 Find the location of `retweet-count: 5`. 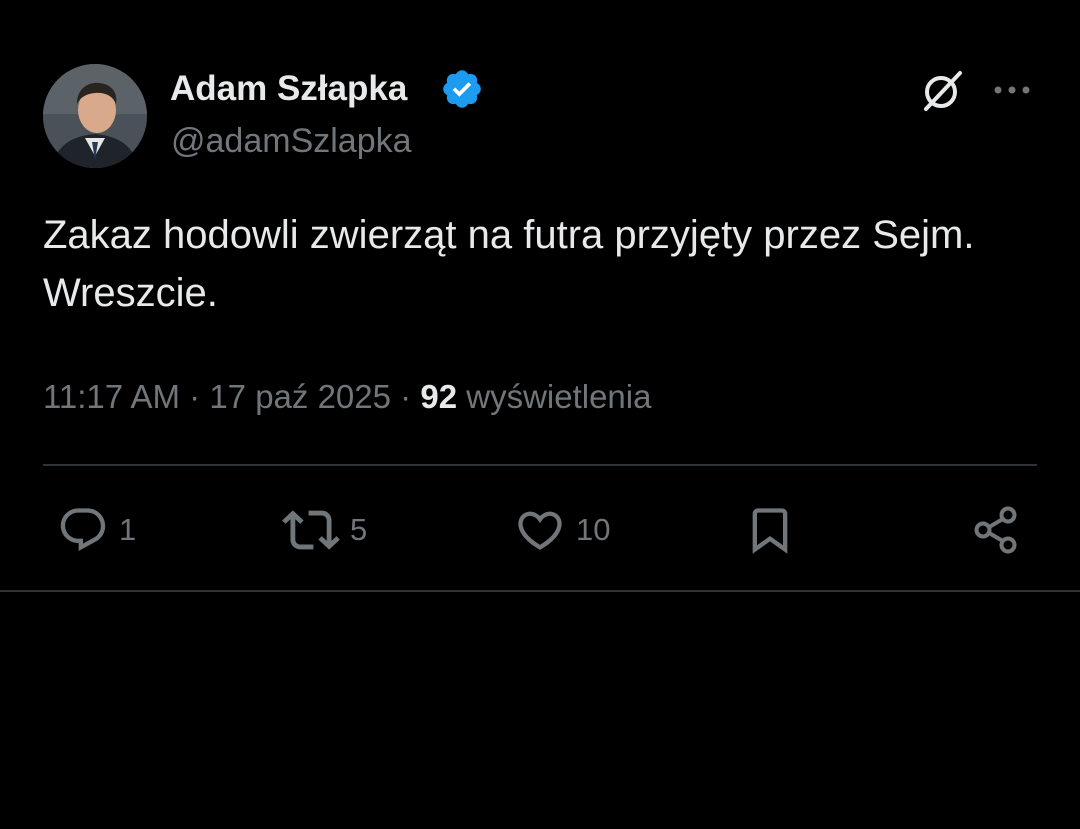

retweet-count: 5 is located at coordinates (359, 529).